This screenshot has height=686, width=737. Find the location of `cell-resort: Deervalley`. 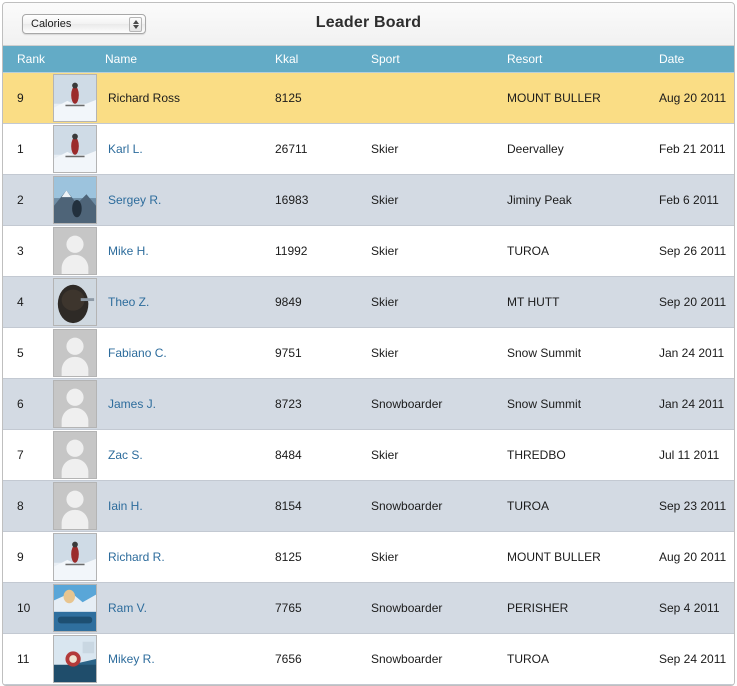

cell-resort: Deervalley is located at coordinates (583, 149).